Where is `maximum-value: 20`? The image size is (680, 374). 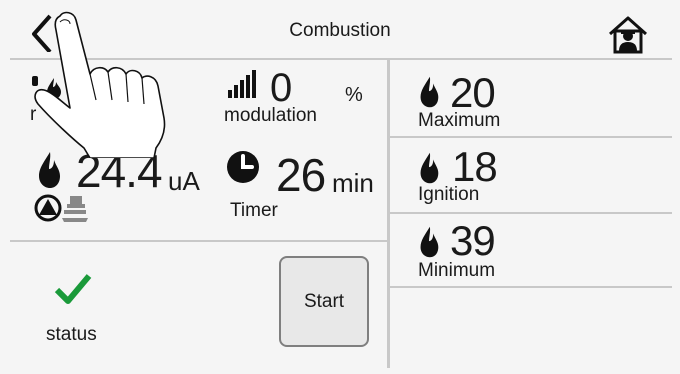 maximum-value: 20 is located at coordinates (473, 92).